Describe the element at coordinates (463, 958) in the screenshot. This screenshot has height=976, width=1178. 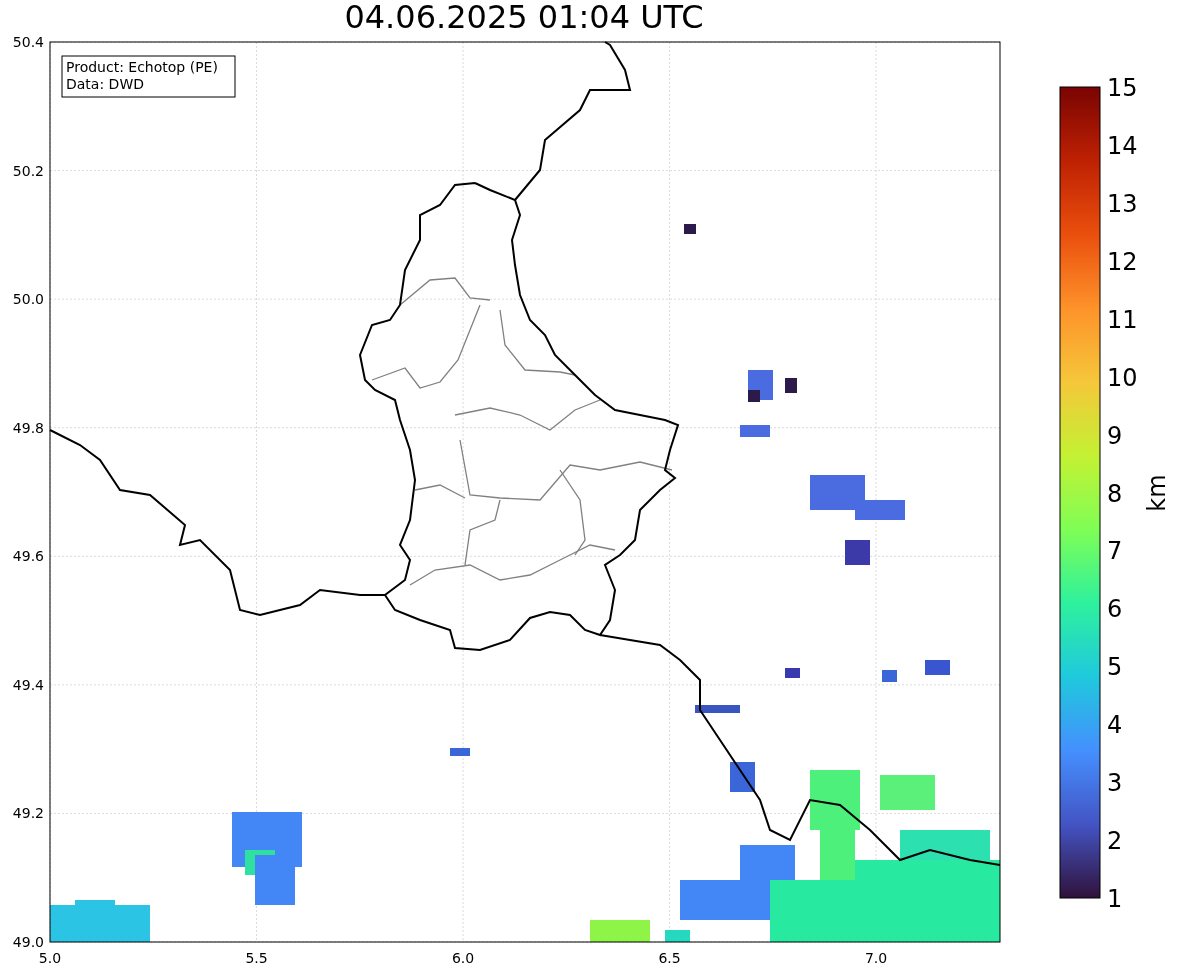
I see `x-tick-label: 6.0` at that location.